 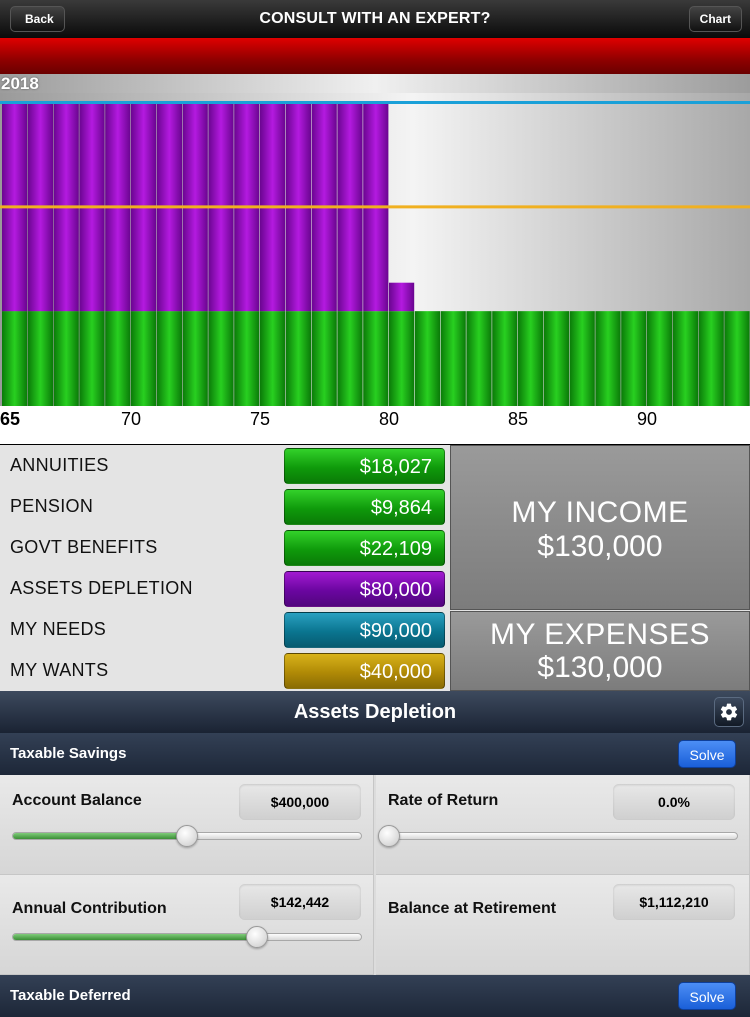 What do you see at coordinates (58, 629) in the screenshot?
I see `my-needs-label: MY NEEDS` at bounding box center [58, 629].